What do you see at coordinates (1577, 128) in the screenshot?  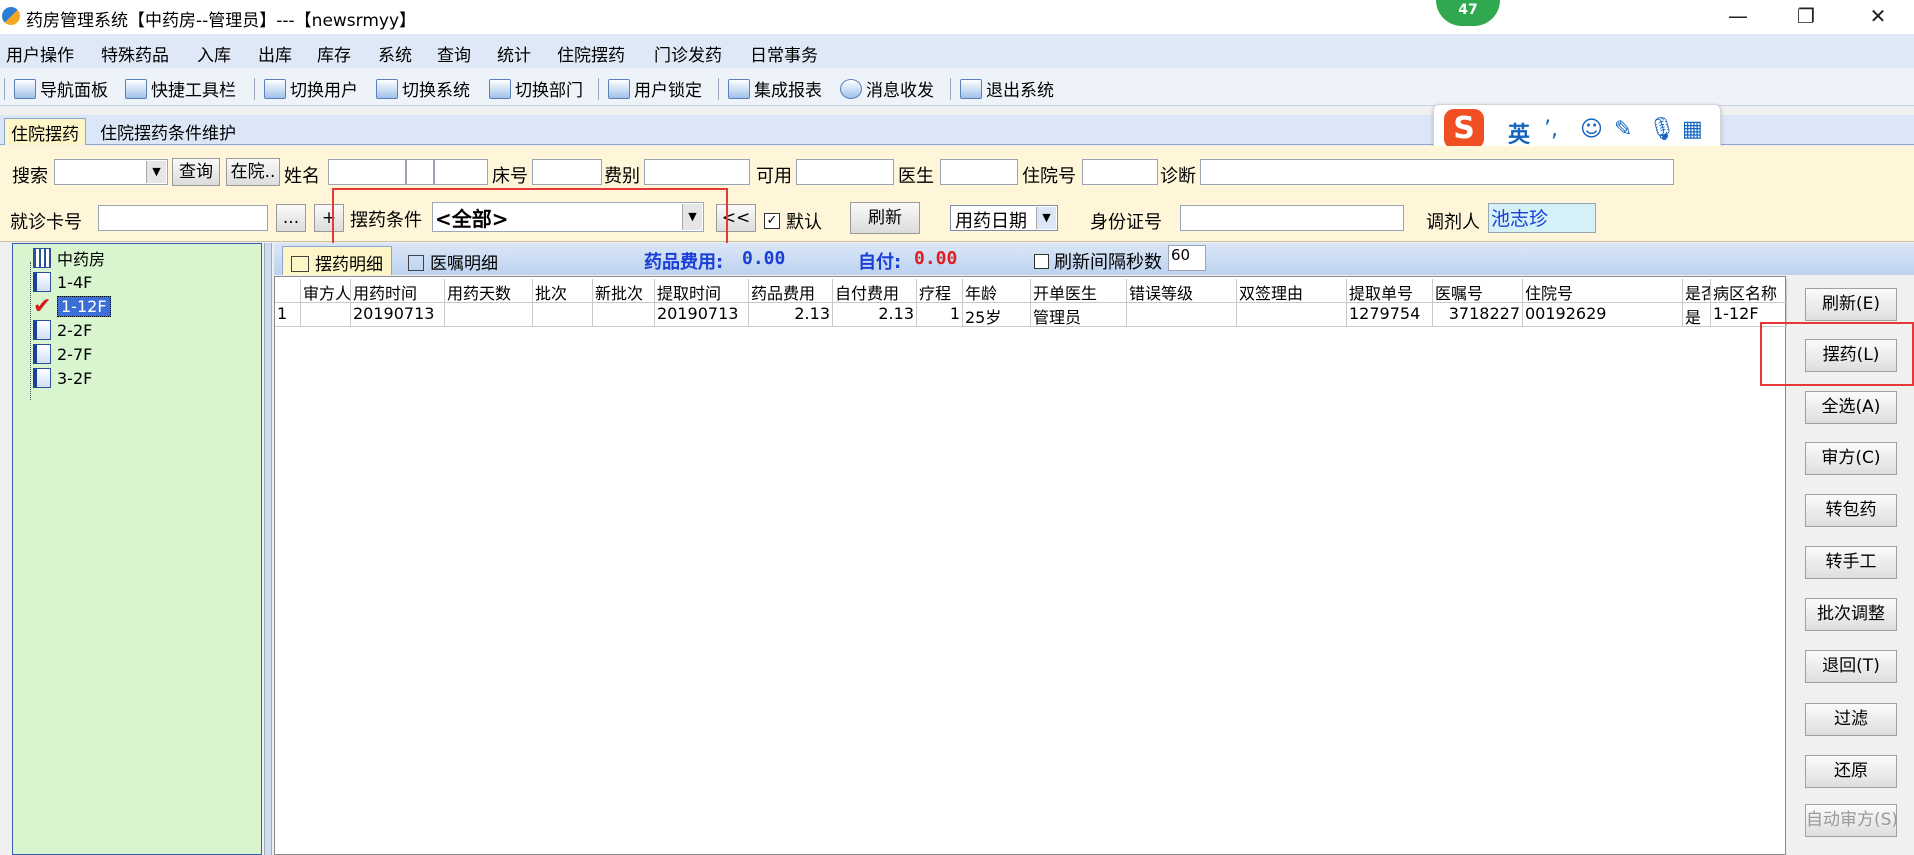 I see `ime-toolbar: S 英 ’, ☺ ✎ 🎙 ▦` at bounding box center [1577, 128].